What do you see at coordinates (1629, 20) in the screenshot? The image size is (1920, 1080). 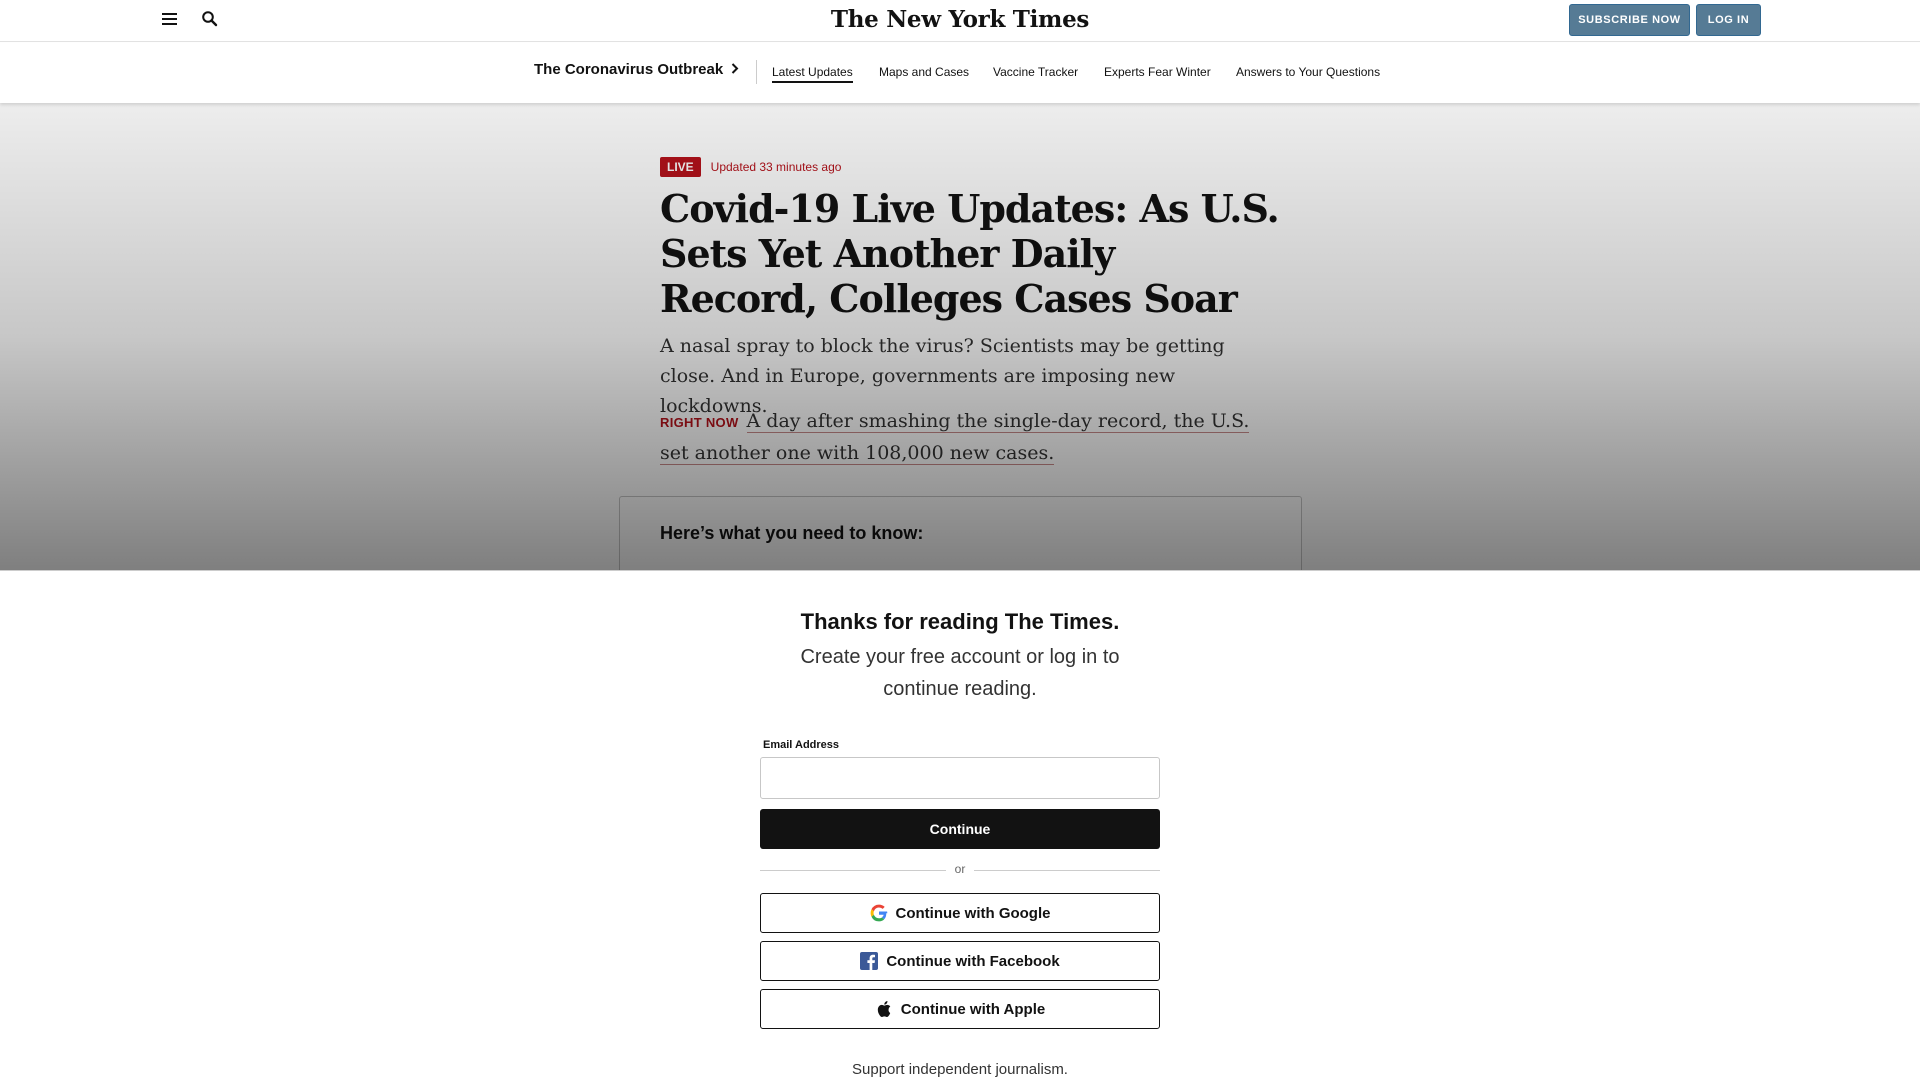 I see `subscribe-button: SUBSCRIBE NOW` at bounding box center [1629, 20].